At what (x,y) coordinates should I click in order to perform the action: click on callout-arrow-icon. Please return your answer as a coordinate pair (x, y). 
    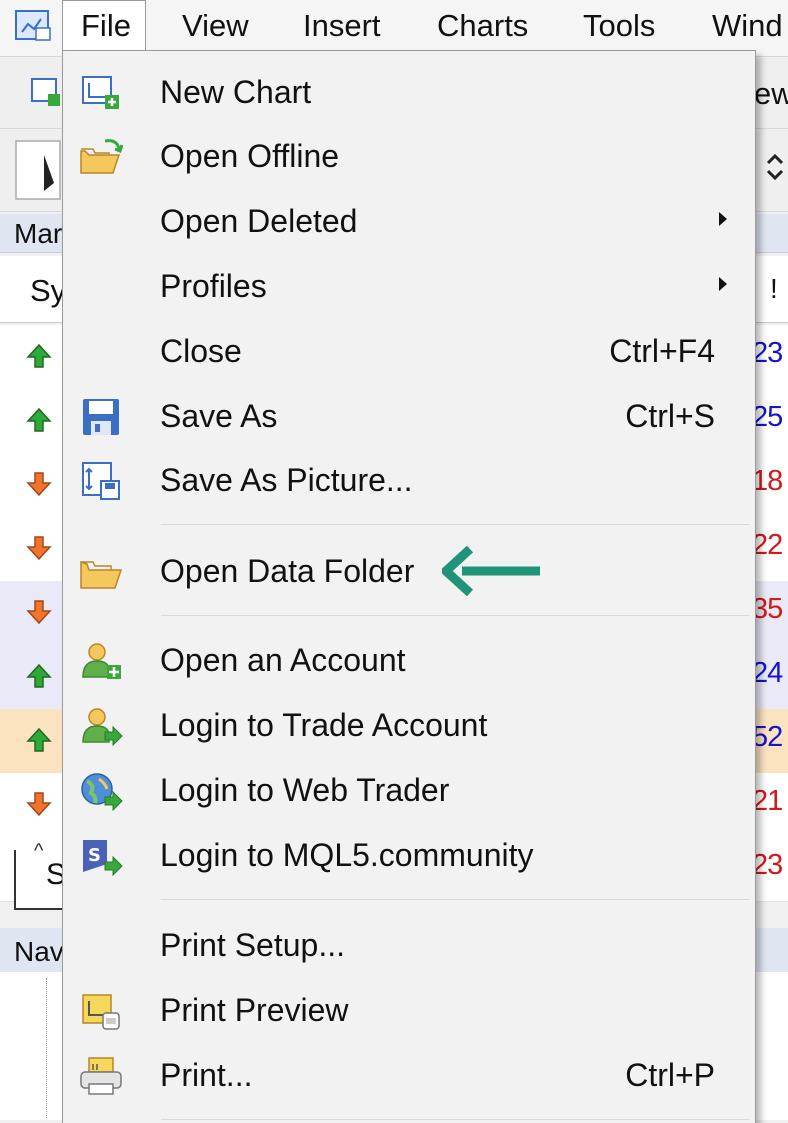
    Looking at the image, I should click on (491, 571).